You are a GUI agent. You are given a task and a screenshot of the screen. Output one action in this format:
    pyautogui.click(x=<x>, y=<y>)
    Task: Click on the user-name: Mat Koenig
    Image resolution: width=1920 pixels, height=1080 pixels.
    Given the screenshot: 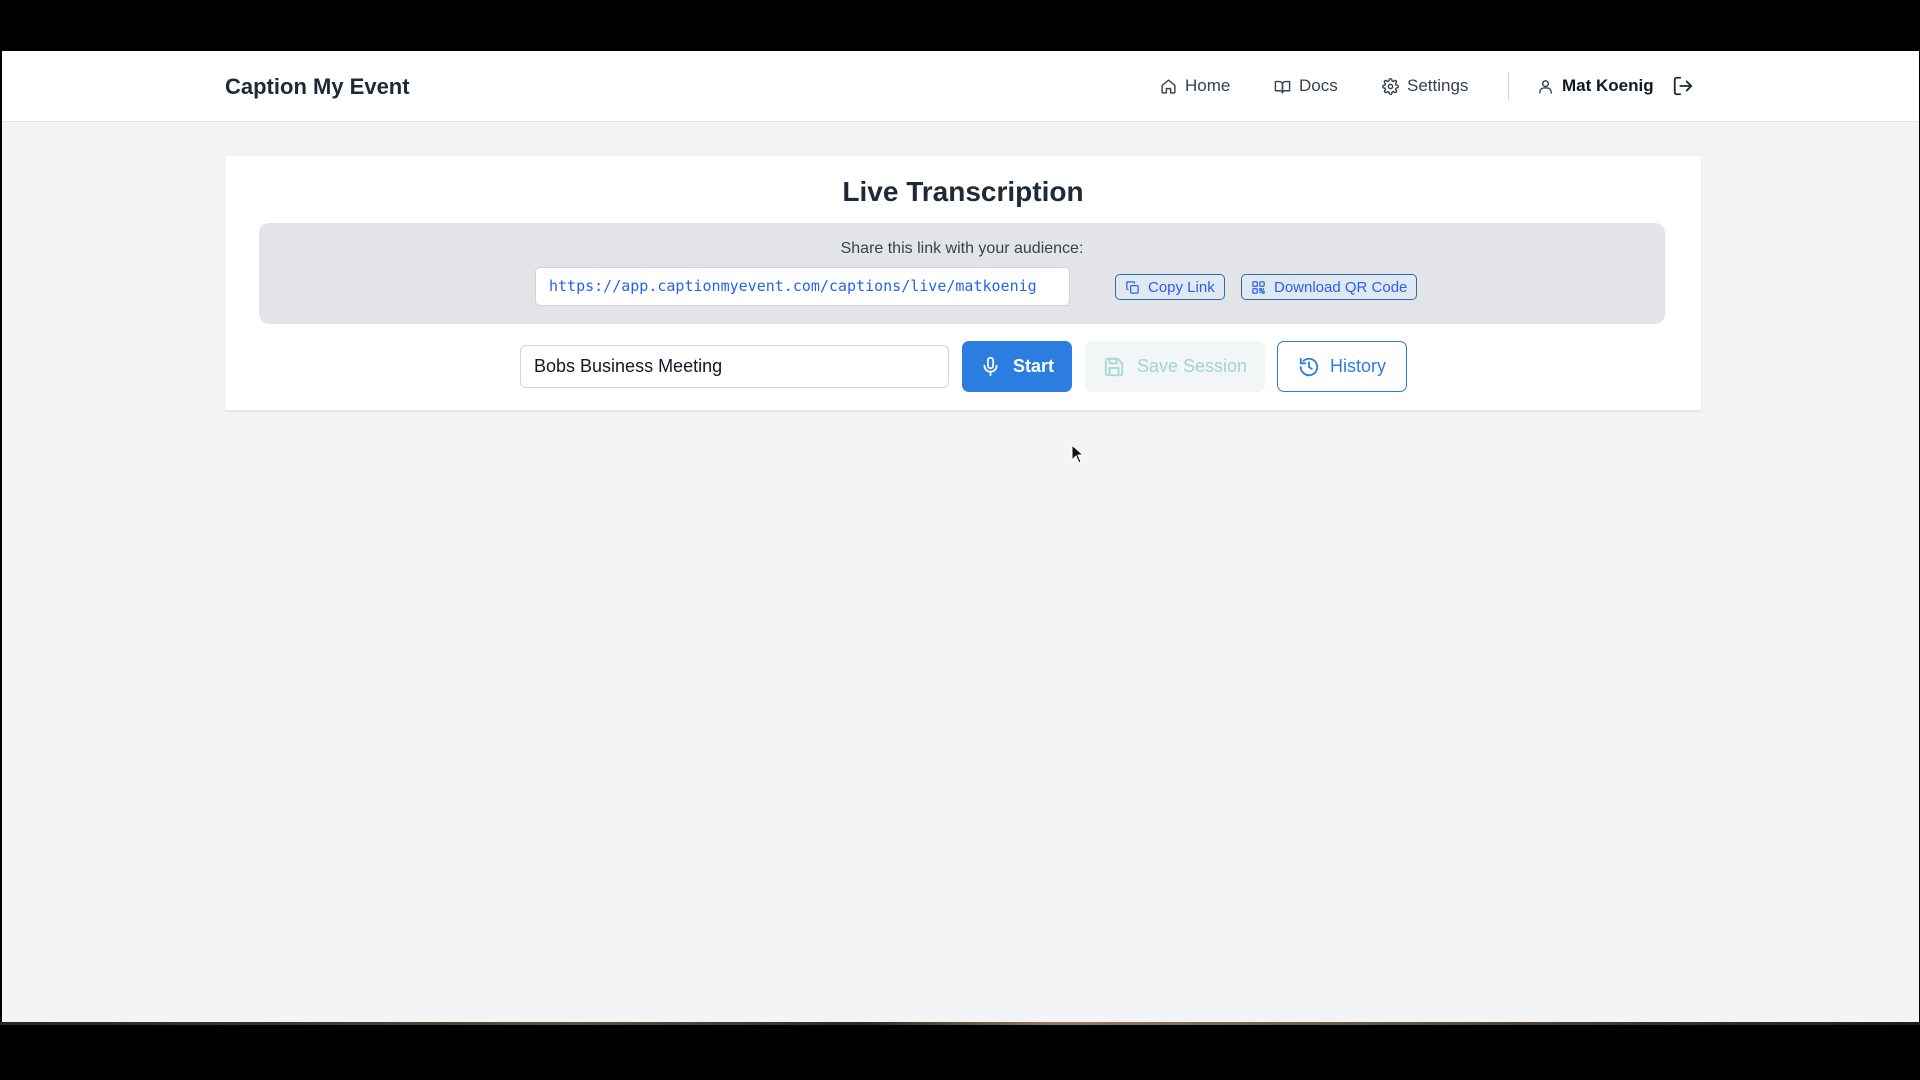 What is the action you would take?
    pyautogui.click(x=1608, y=85)
    